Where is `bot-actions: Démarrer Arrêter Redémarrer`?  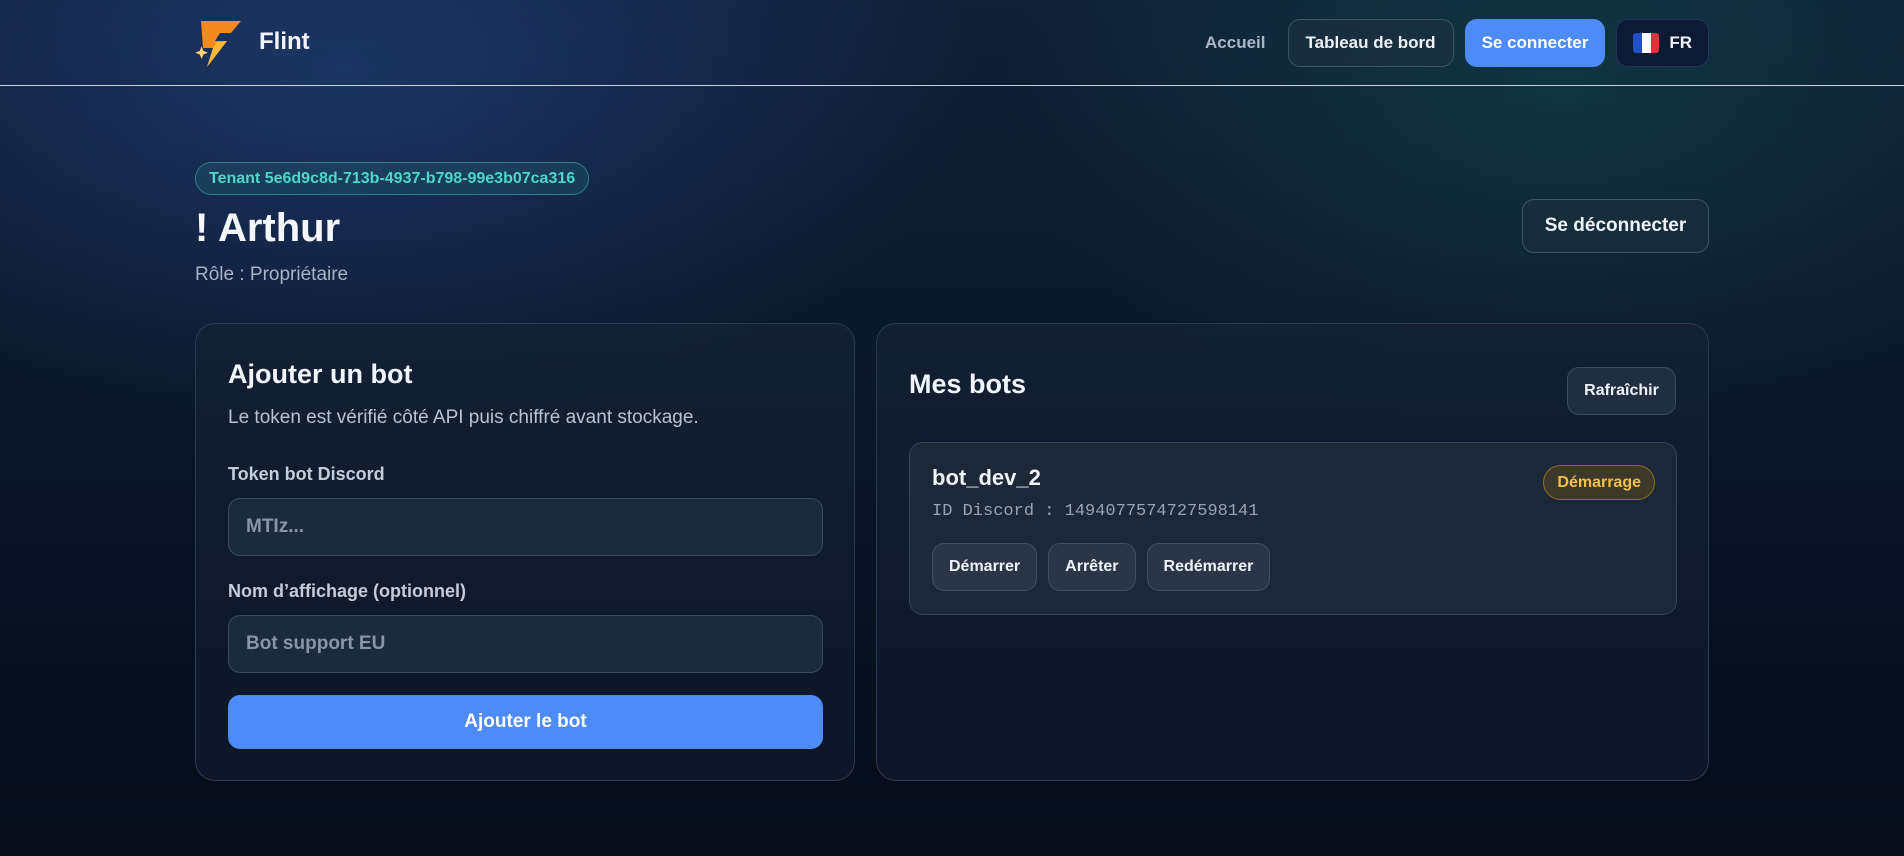 bot-actions: Démarrer Arrêter Redémarrer is located at coordinates (1101, 567).